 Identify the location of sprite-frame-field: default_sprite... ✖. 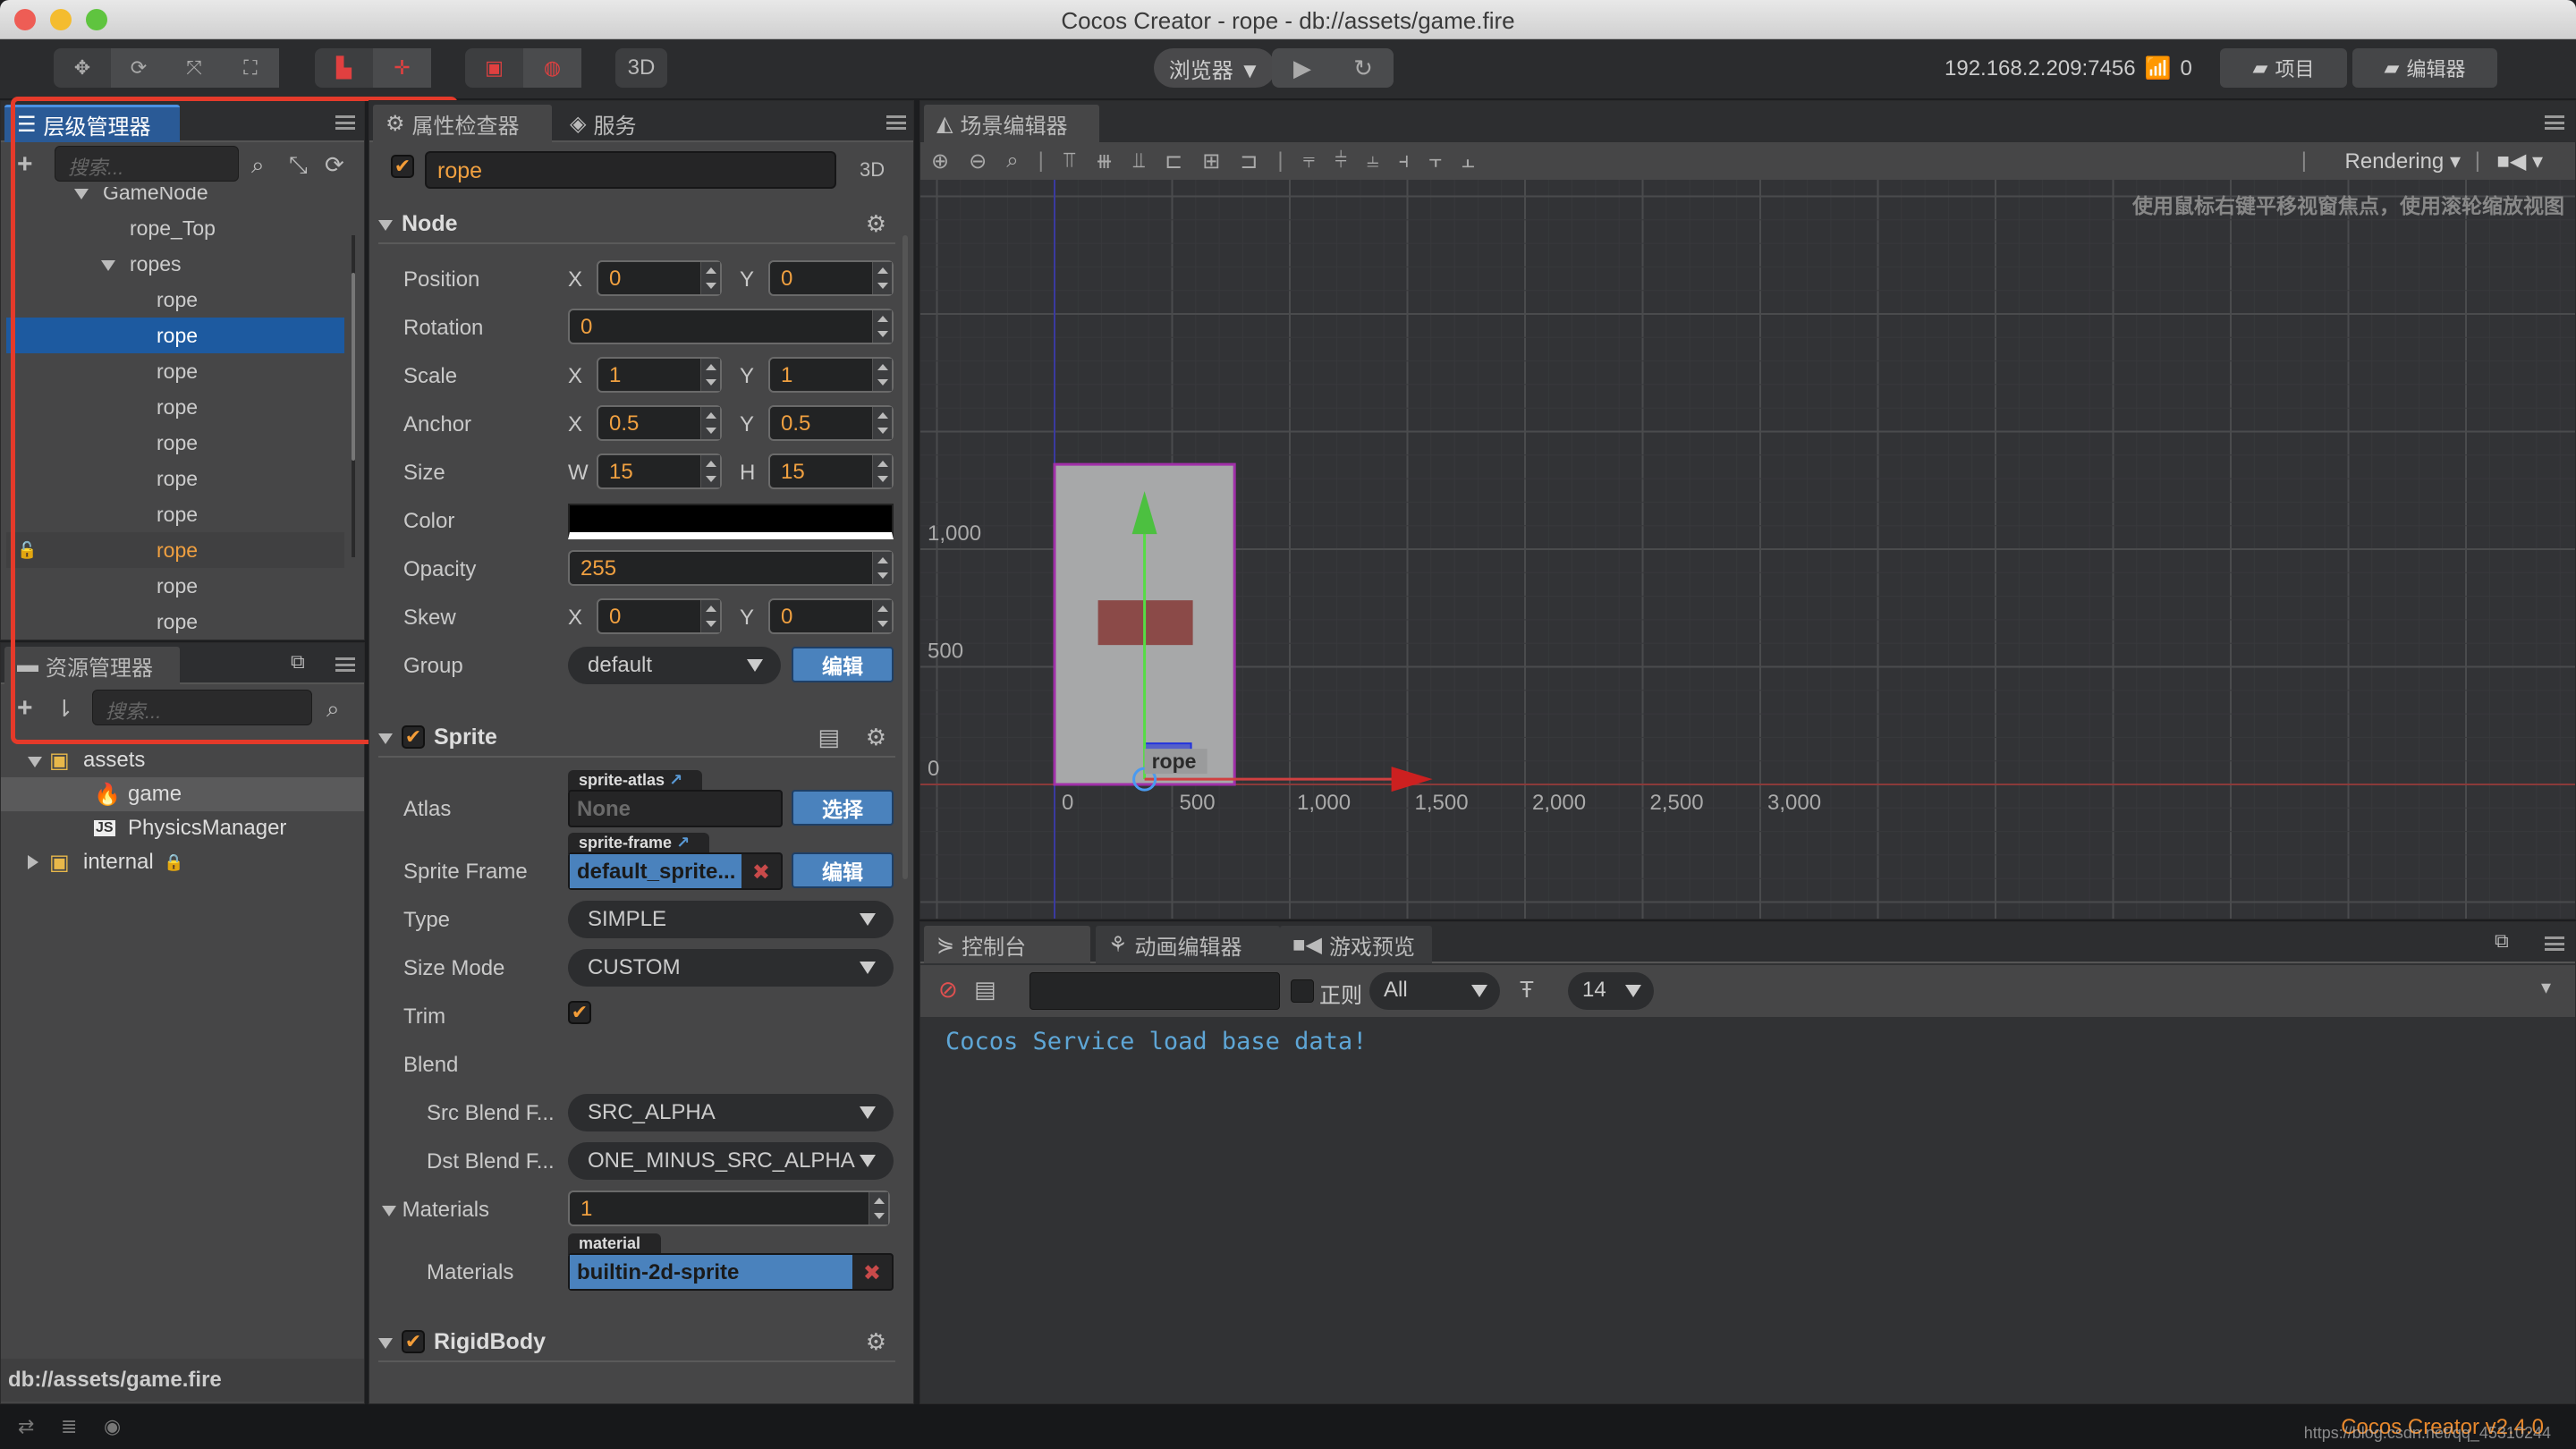
(675, 871).